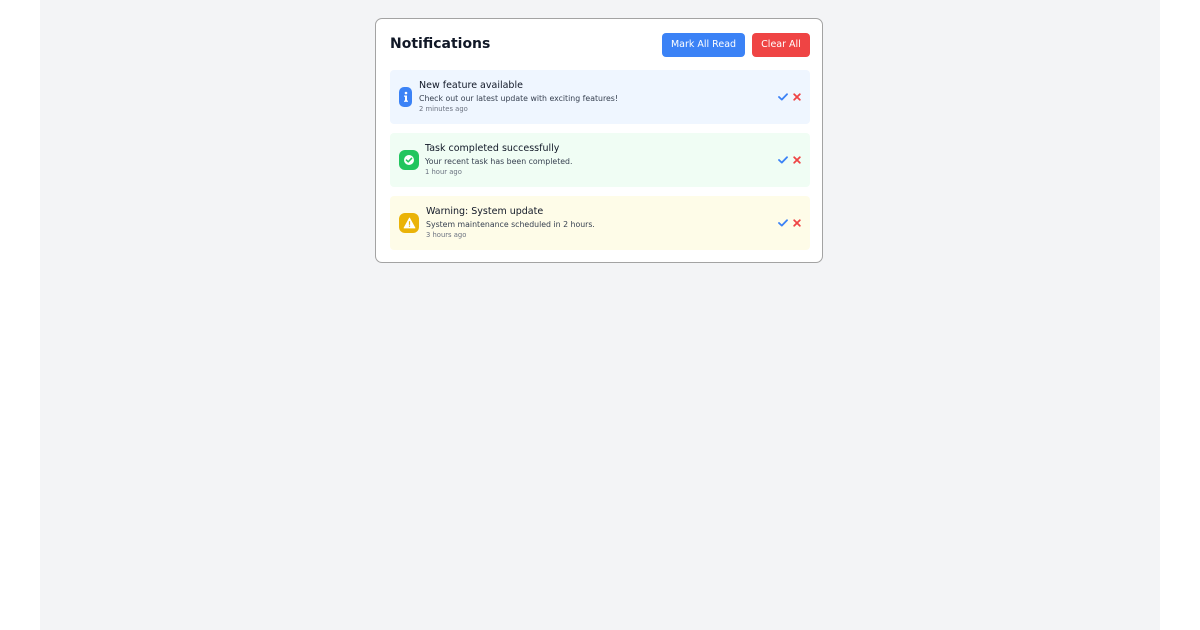  Describe the element at coordinates (492, 148) in the screenshot. I see `notification-title: Task completed successfully` at that location.